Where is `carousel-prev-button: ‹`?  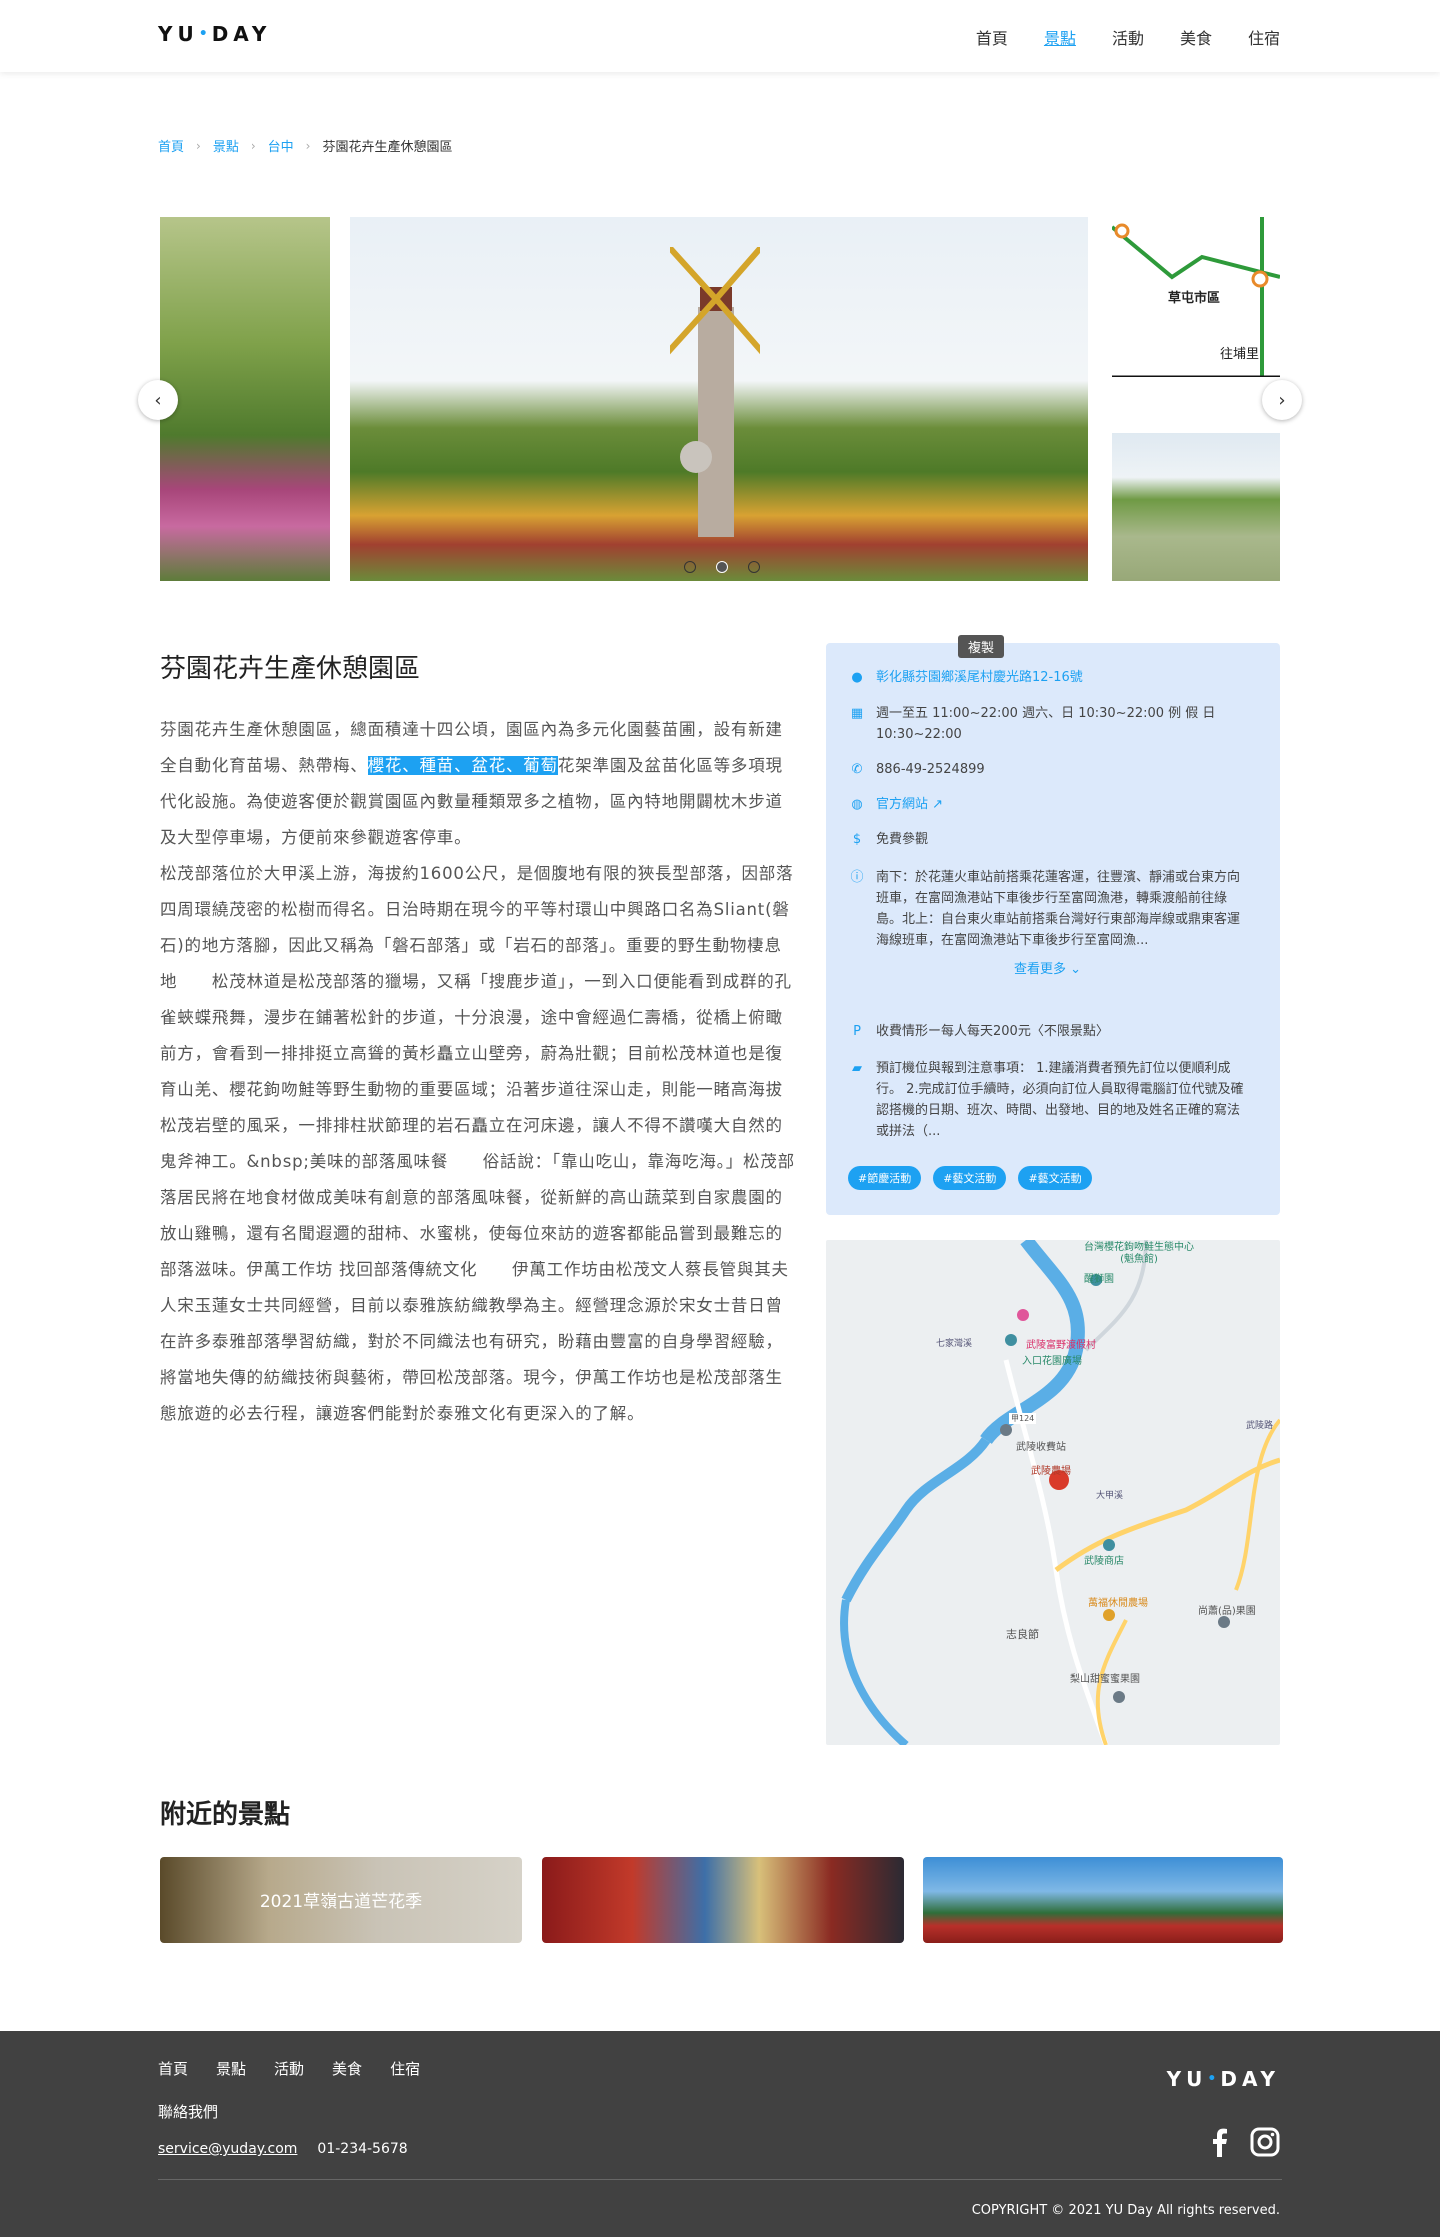 carousel-prev-button: ‹ is located at coordinates (158, 400).